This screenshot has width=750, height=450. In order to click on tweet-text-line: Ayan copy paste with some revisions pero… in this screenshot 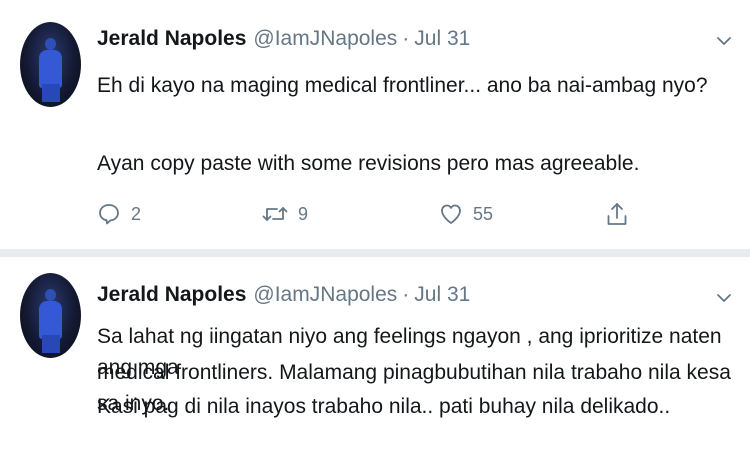, I will do `click(368, 163)`.